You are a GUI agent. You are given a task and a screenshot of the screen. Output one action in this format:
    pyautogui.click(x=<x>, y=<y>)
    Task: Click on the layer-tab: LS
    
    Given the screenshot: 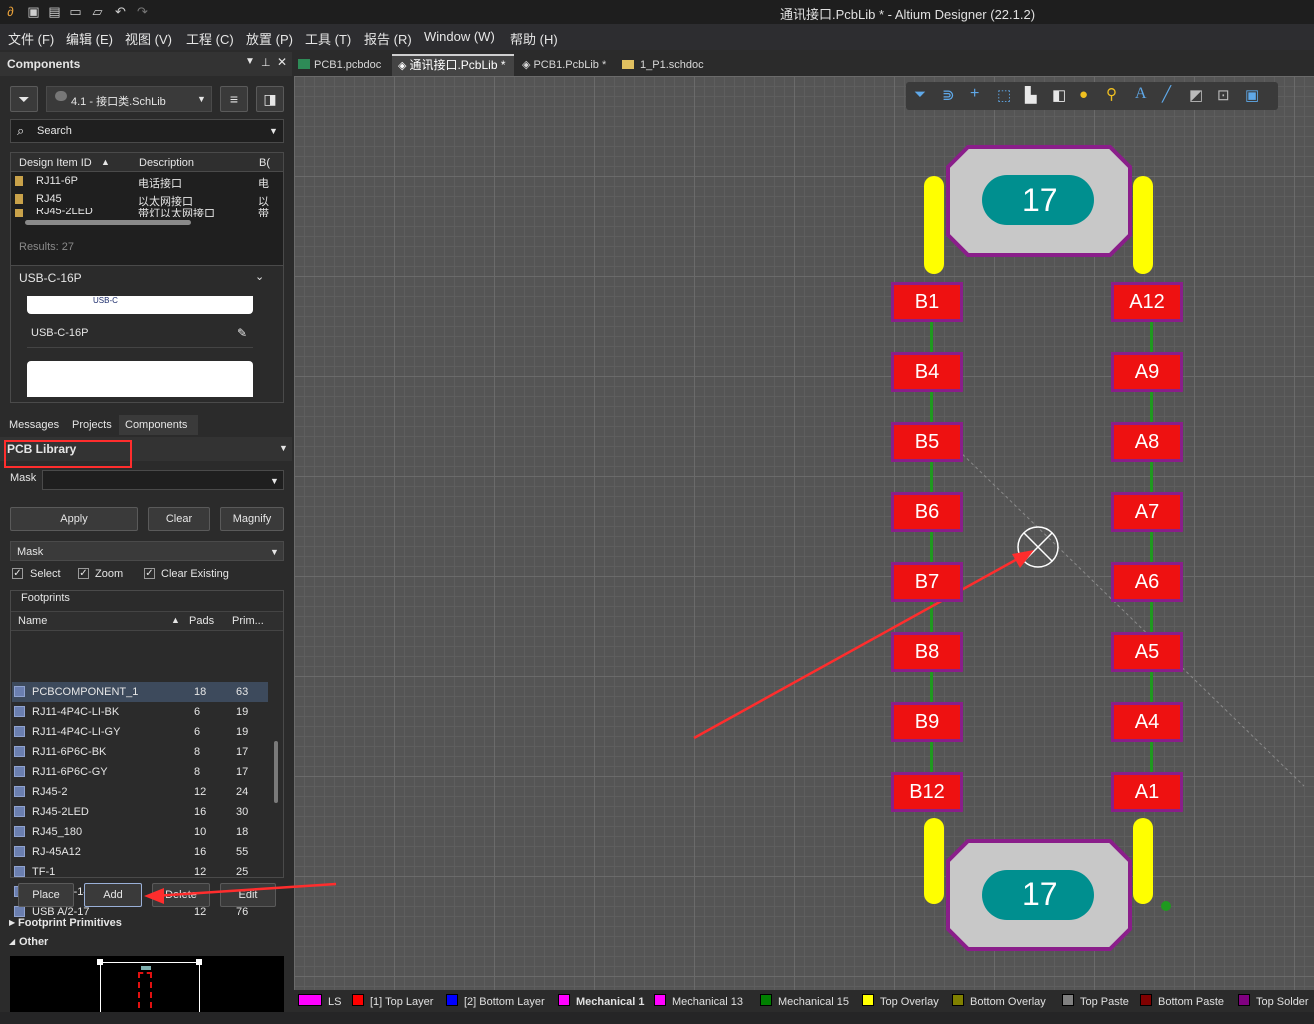 What is the action you would take?
    pyautogui.click(x=319, y=1001)
    